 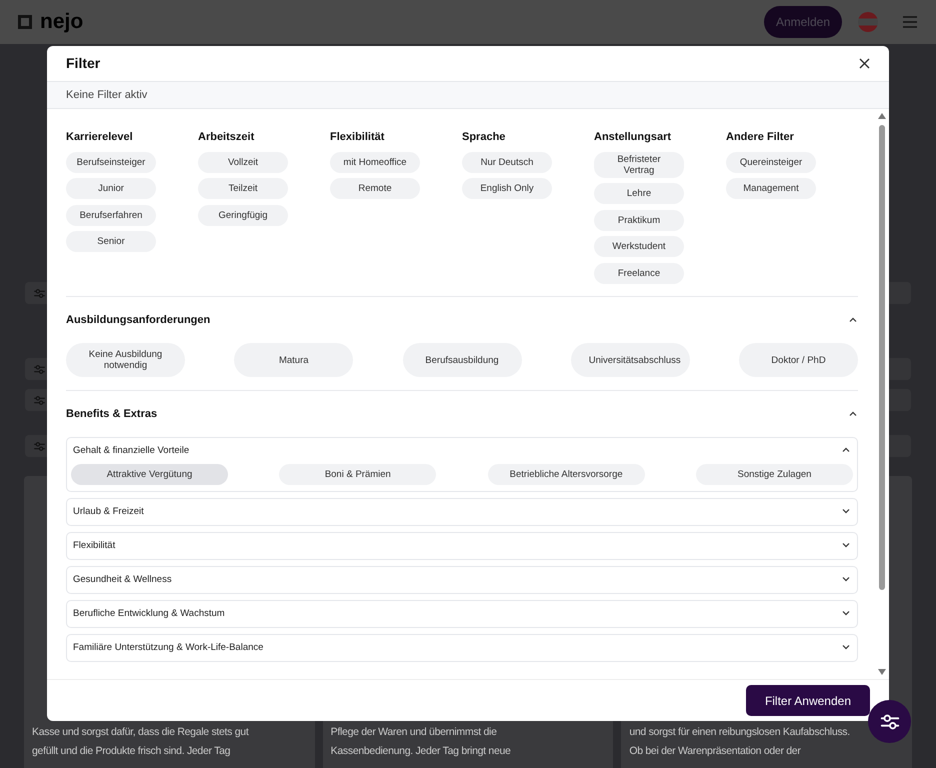 What do you see at coordinates (112, 414) in the screenshot?
I see `section-heading: Benefits & Extras` at bounding box center [112, 414].